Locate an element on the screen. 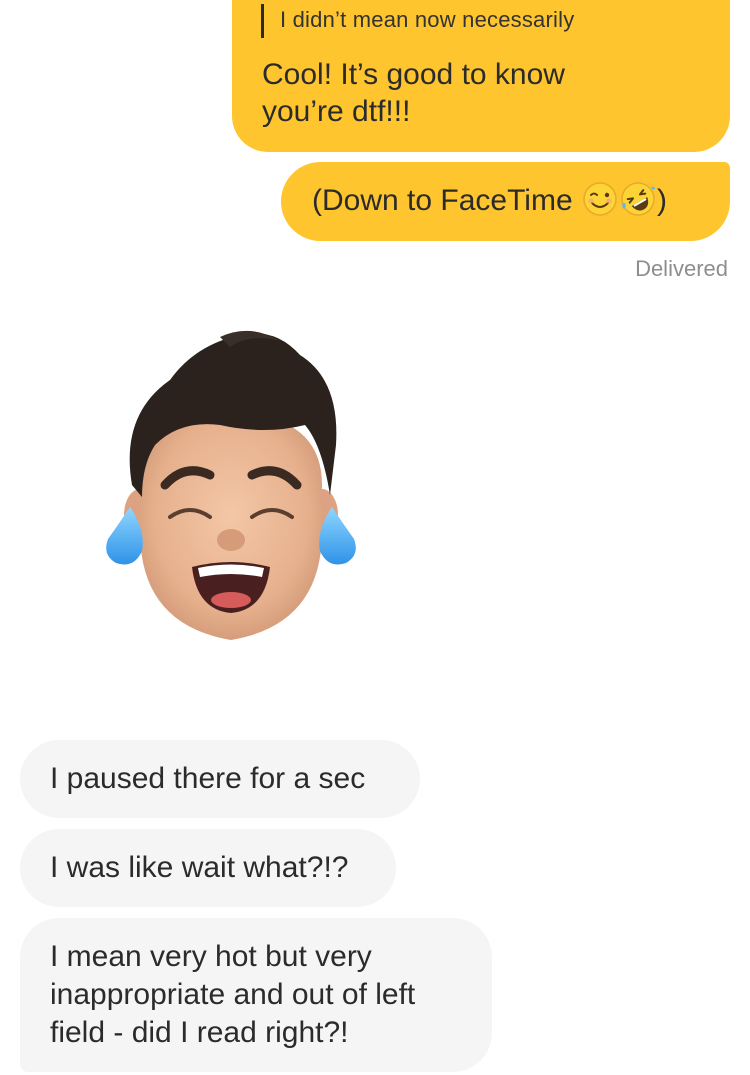 This screenshot has width=750, height=1075. sent-message-bubble: (Down to FaceTime ) is located at coordinates (505, 201).